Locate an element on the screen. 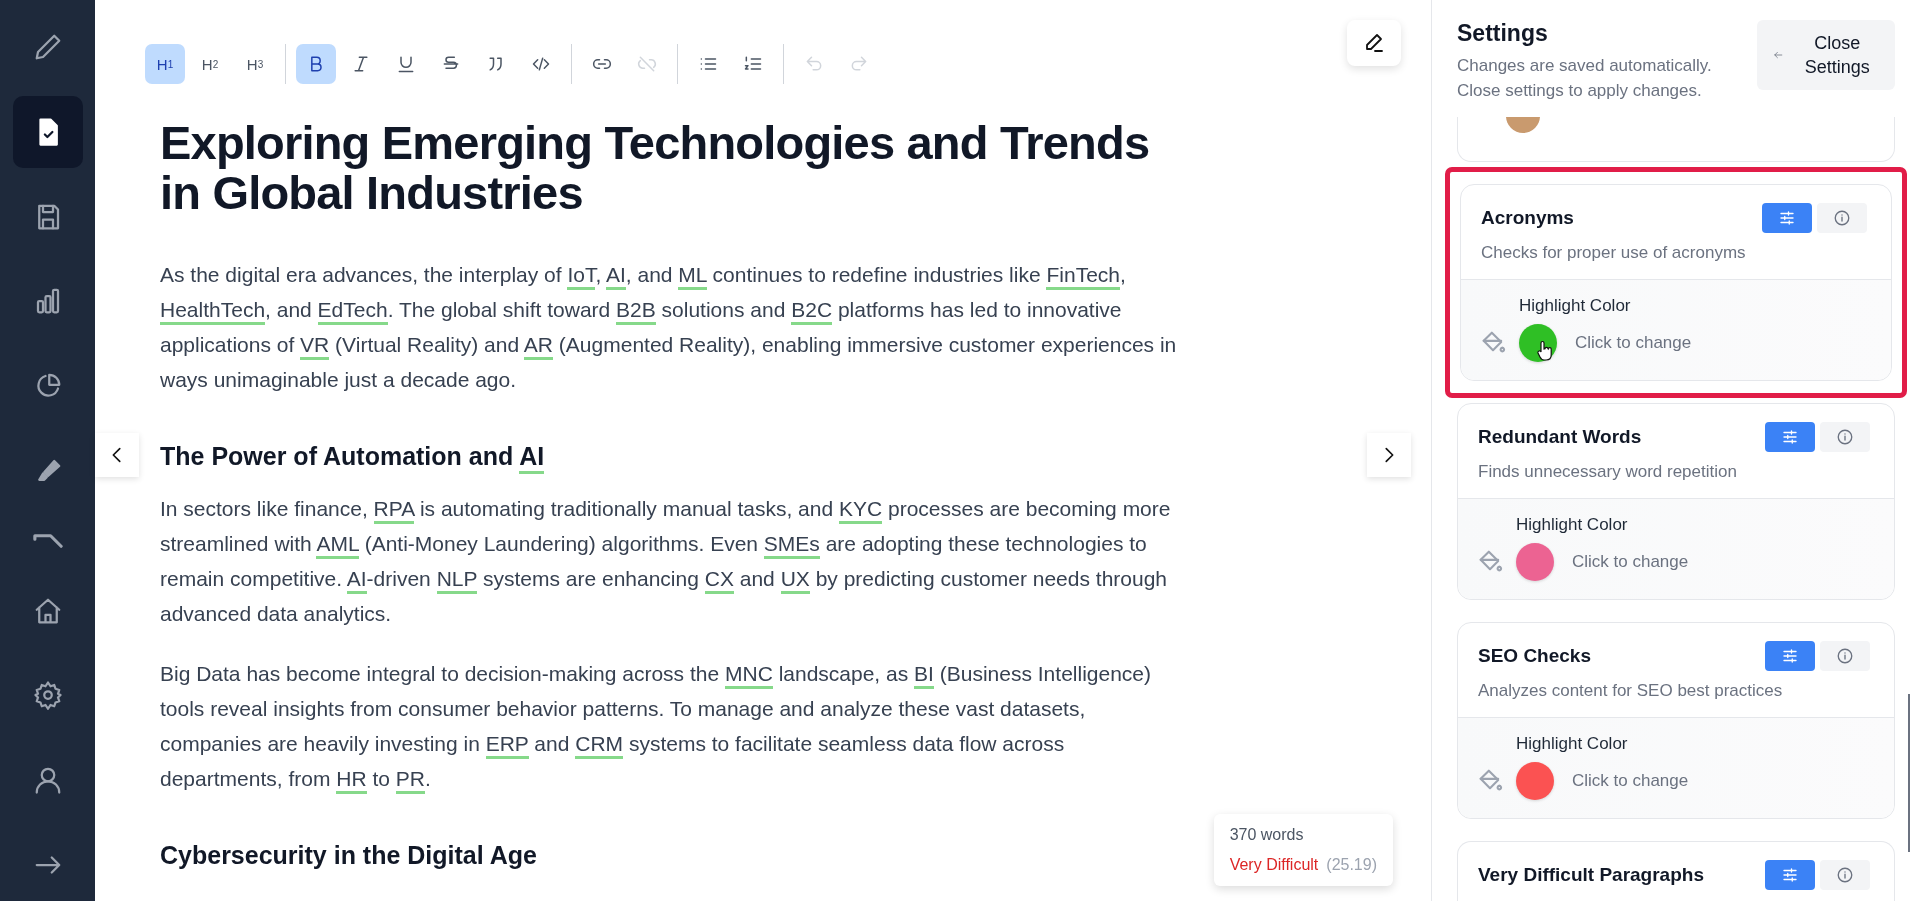  document-title: Exploring Emerging Technologies and Trends in Global Industries is located at coordinates (655, 168).